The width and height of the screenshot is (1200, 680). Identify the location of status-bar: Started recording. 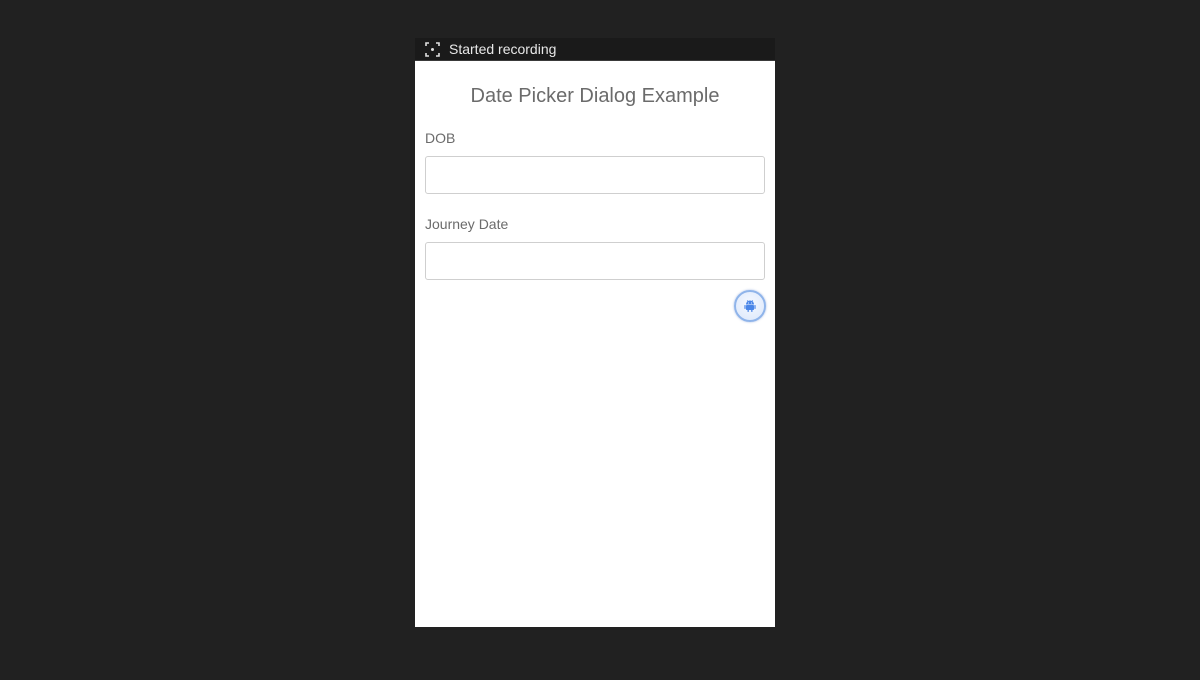
(595, 49).